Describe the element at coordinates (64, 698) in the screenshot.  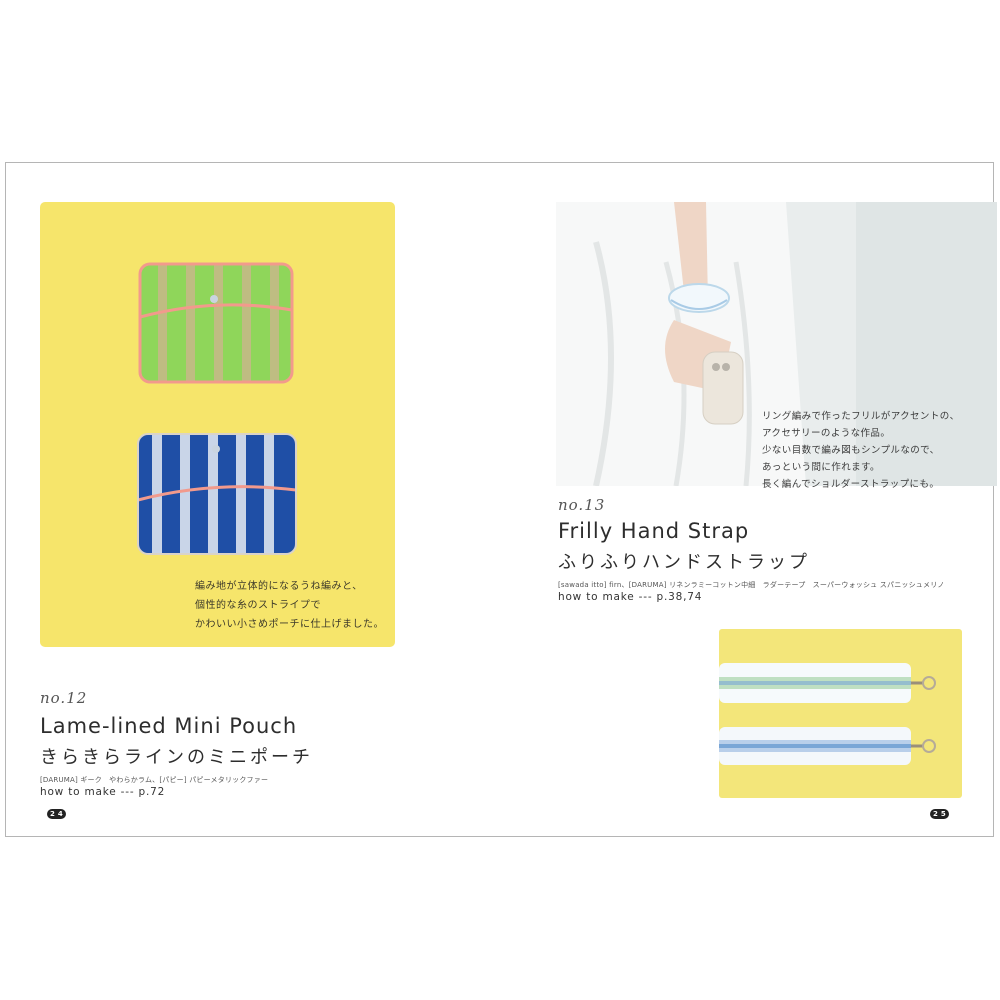
I see `item-number-label: no.12` at that location.